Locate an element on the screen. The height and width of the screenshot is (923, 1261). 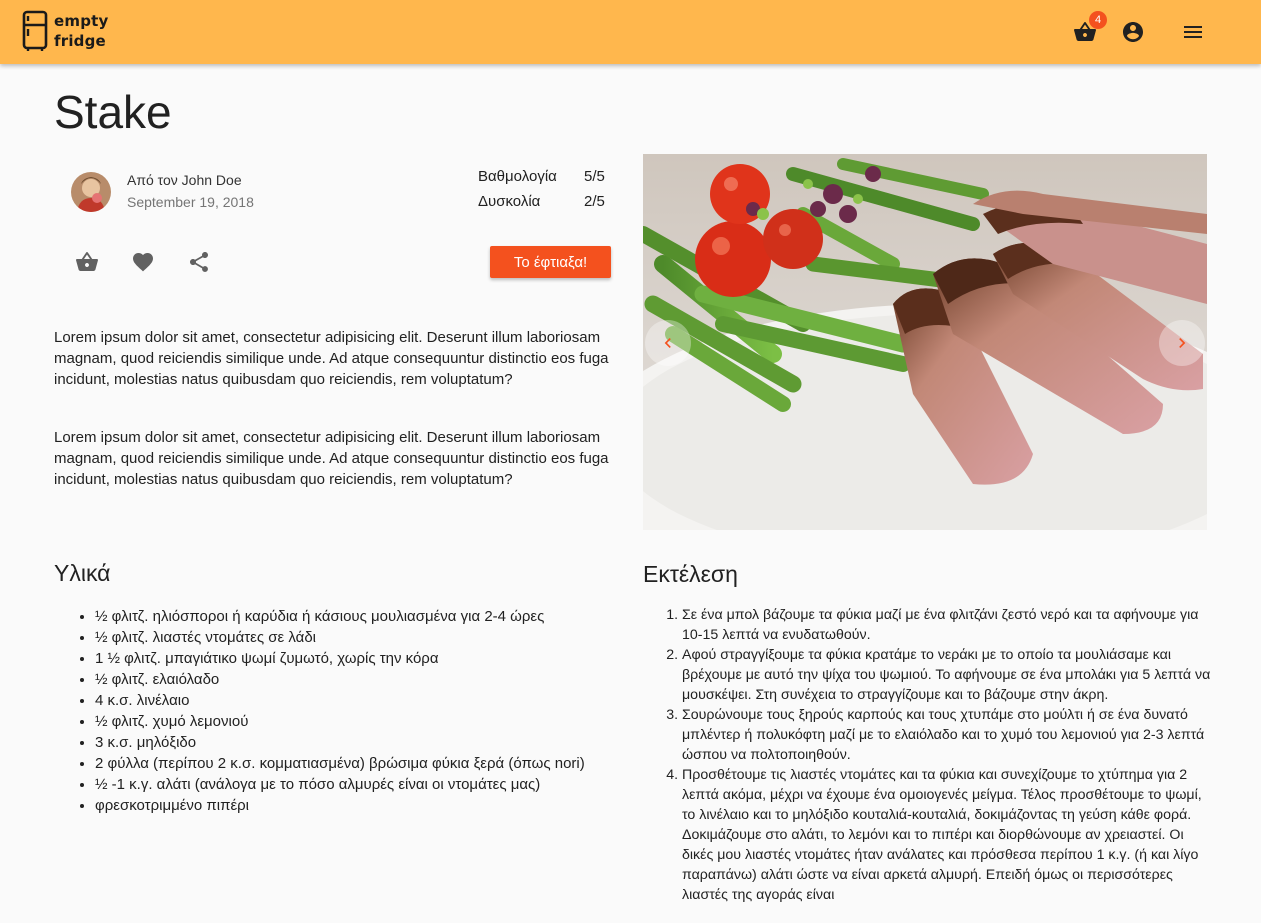
ingredient-item: φρεσκοτριμμένο πιπέρι is located at coordinates (357, 805).